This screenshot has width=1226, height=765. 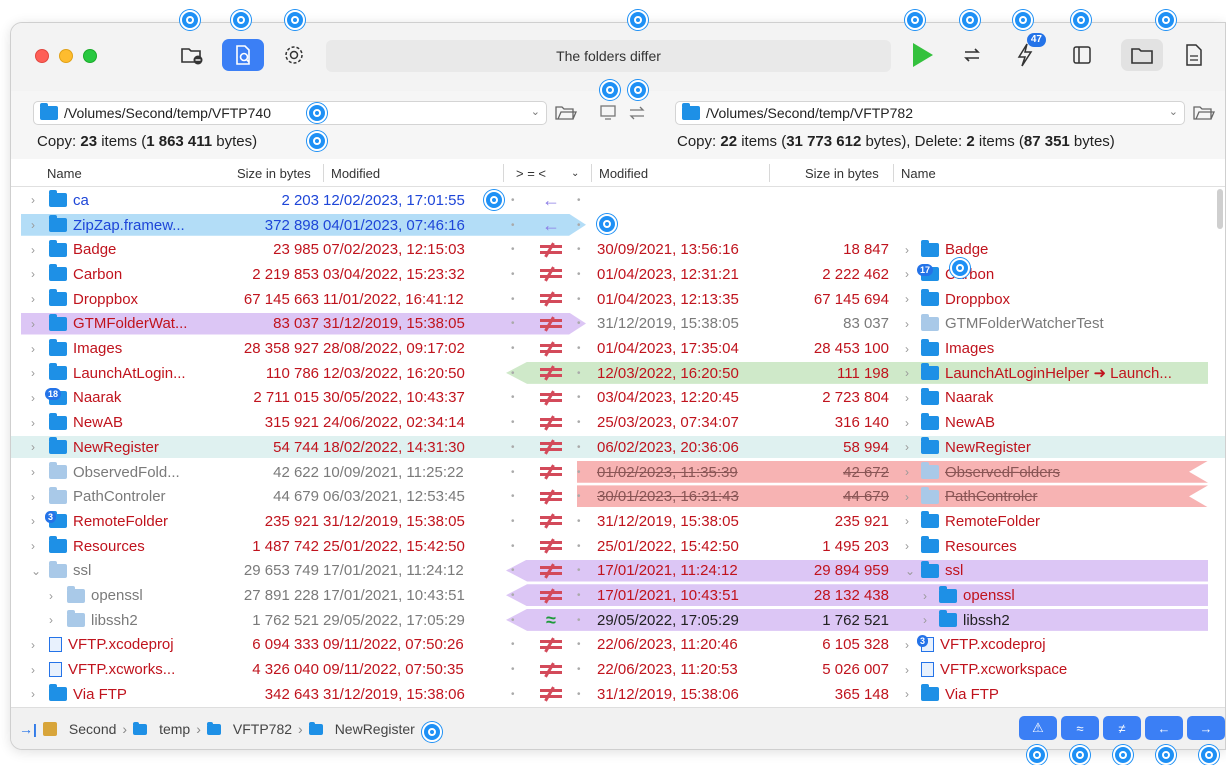 I want to click on settings-button, so click(x=294, y=55).